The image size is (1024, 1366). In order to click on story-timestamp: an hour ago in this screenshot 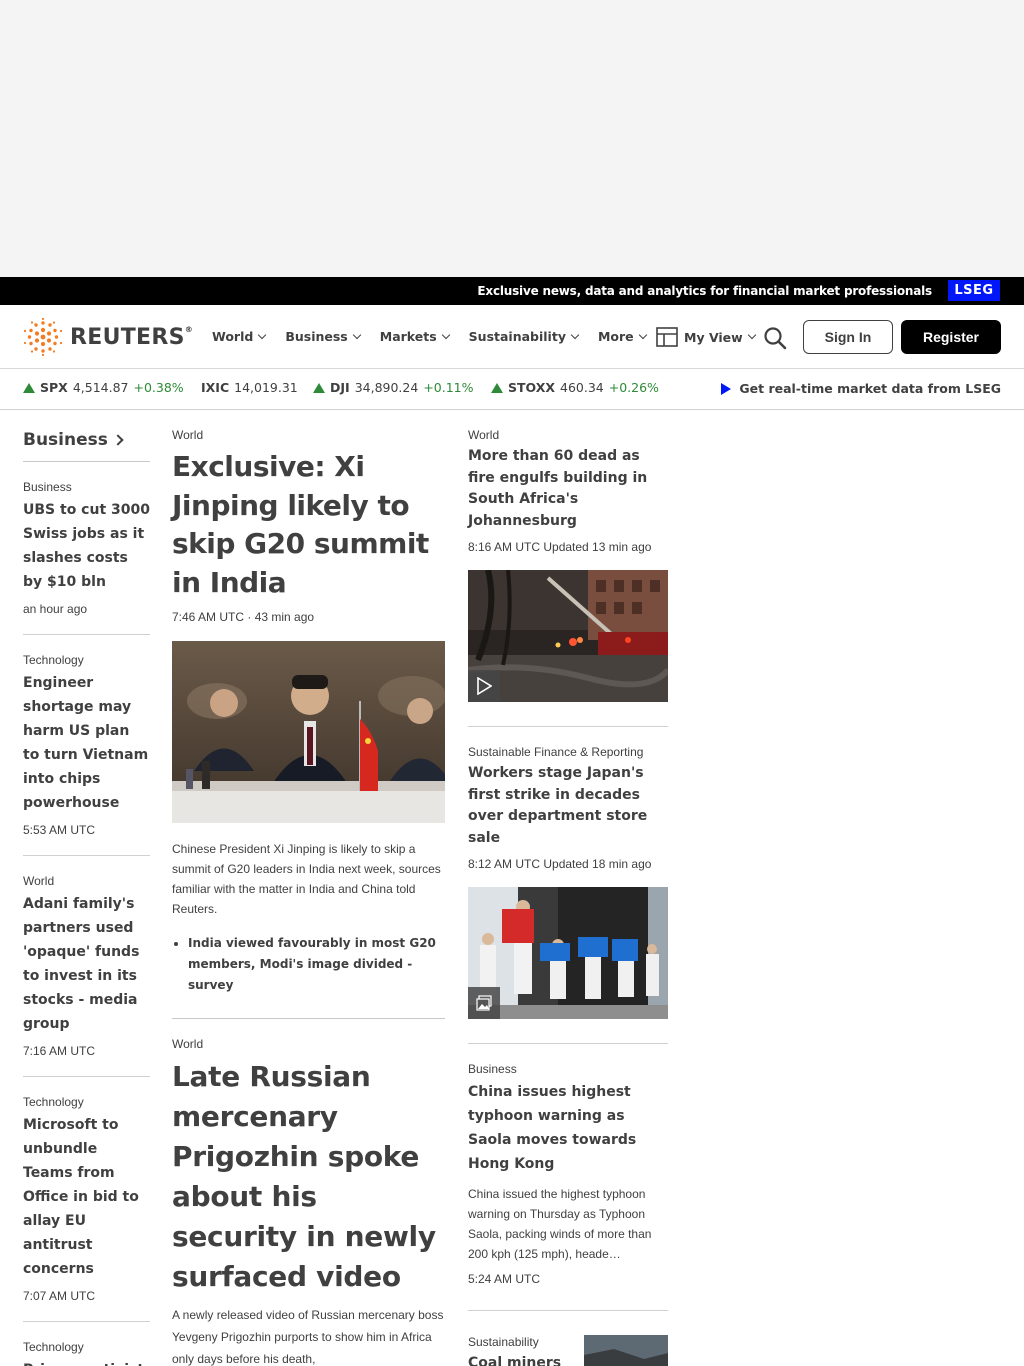, I will do `click(55, 609)`.